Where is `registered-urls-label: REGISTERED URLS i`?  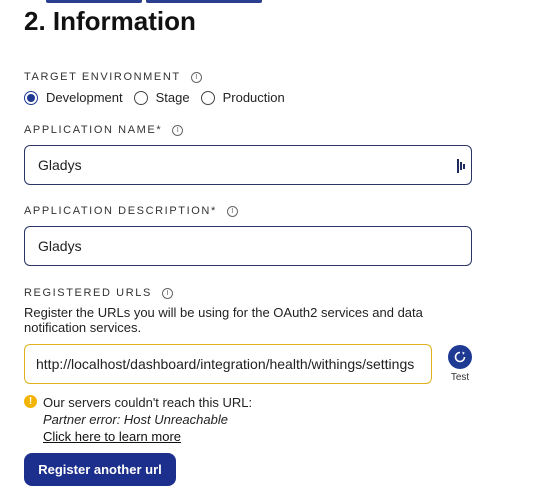
registered-urls-label: REGISTERED URLS i is located at coordinates (98, 293).